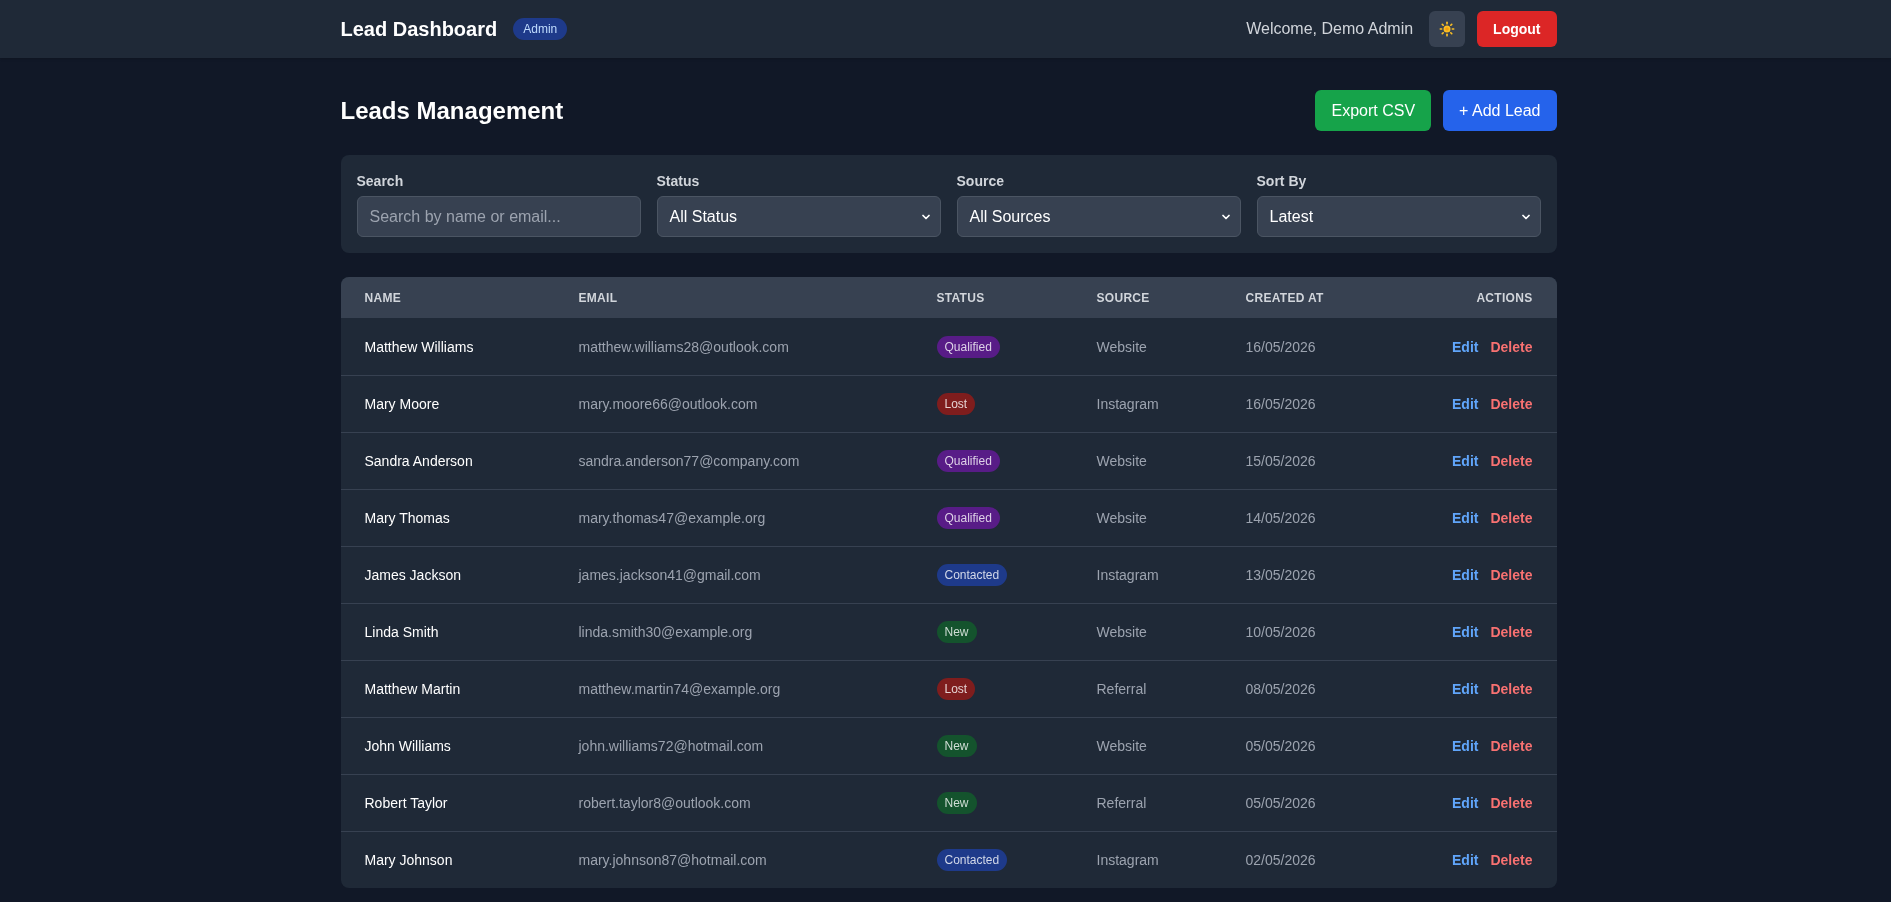 The image size is (1891, 902). What do you see at coordinates (1517, 29) in the screenshot?
I see `logout-button: Logout` at bounding box center [1517, 29].